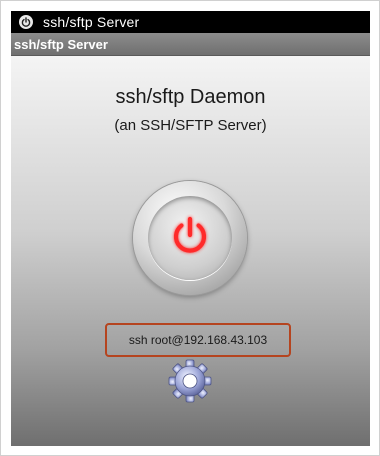 The height and width of the screenshot is (456, 380). I want to click on connection-string: ssh root@192.168.43.103, so click(198, 340).